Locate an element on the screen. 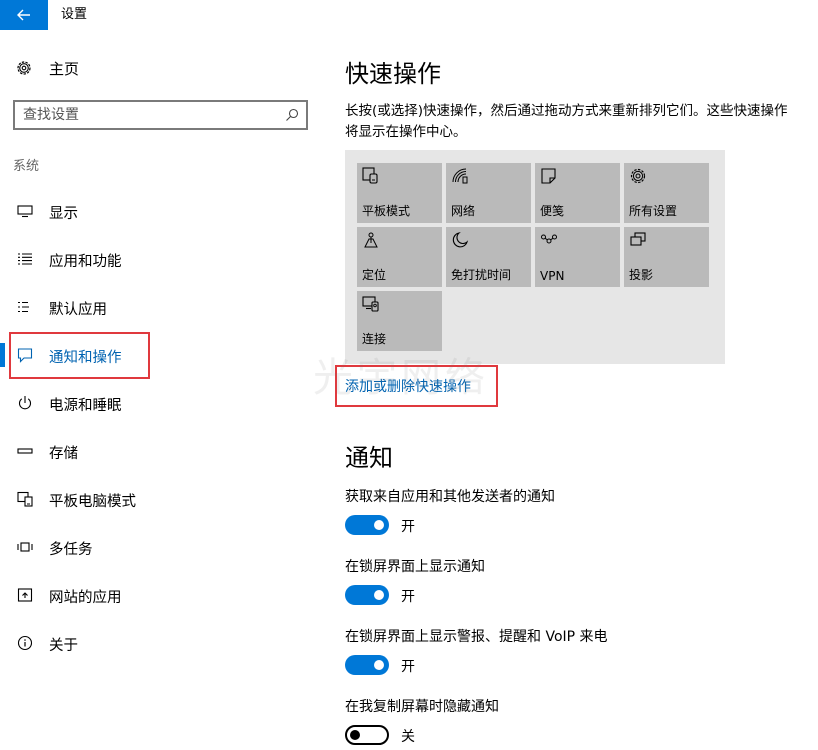 This screenshot has width=818, height=750. sidebar-item-label: 平板电脑模式 is located at coordinates (92, 502).